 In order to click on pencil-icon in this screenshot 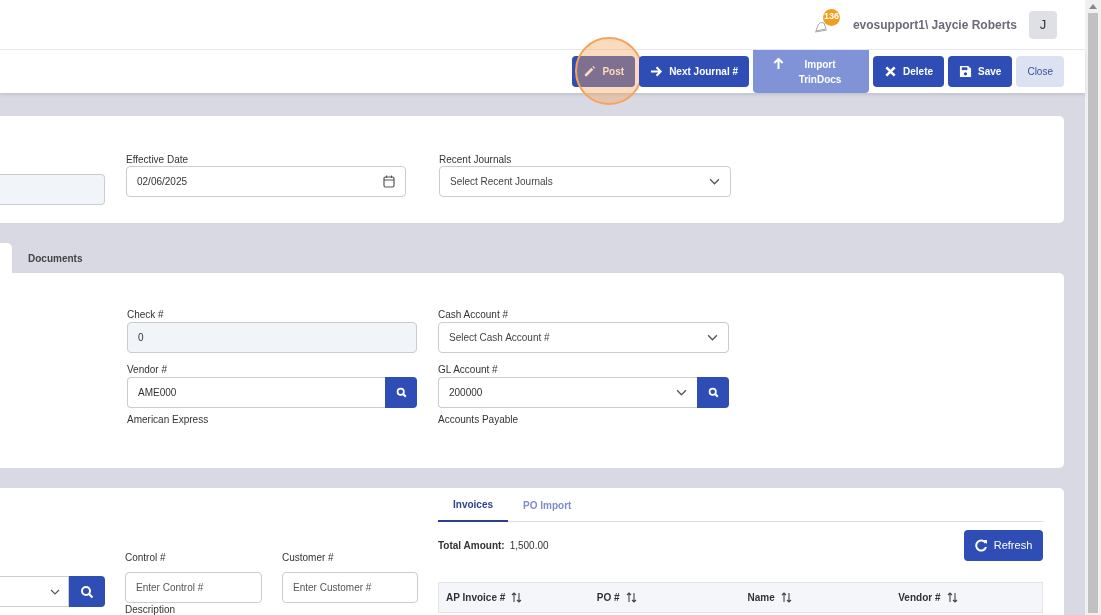, I will do `click(590, 71)`.